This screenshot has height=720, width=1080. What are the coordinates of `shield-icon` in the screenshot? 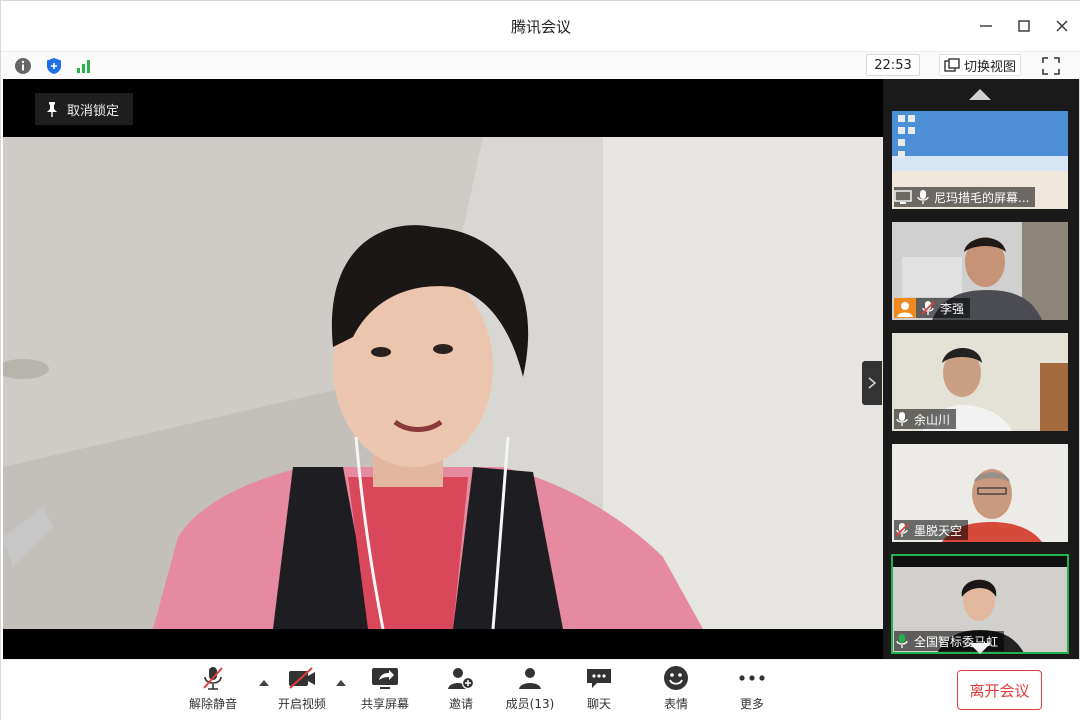 It's located at (54, 66).